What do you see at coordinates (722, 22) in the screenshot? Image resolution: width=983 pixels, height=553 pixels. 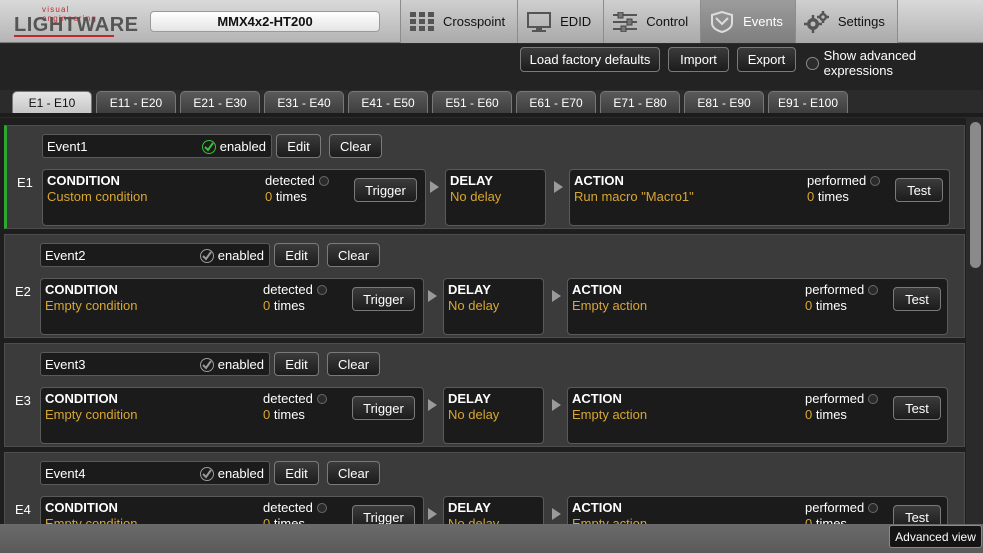 I see `events-icon` at bounding box center [722, 22].